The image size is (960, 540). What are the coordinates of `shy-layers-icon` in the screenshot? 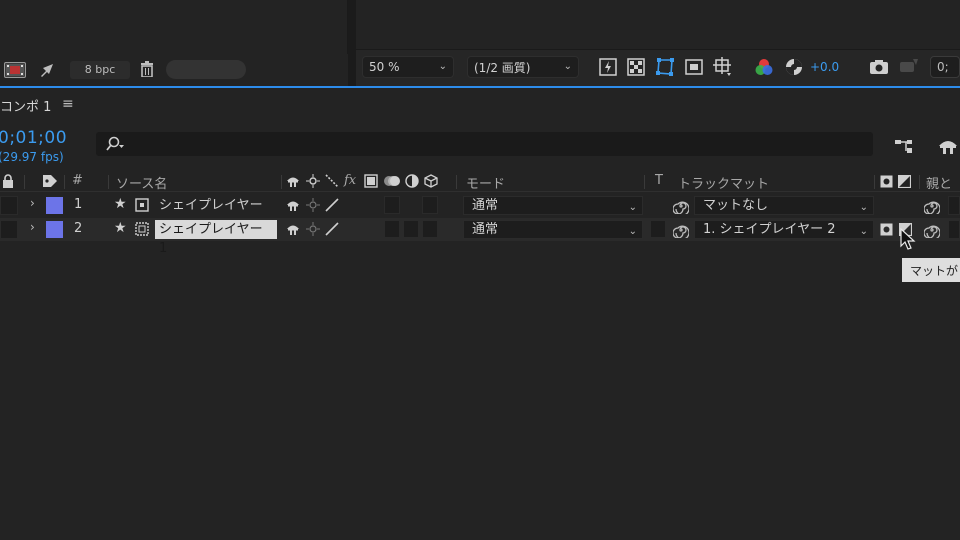 It's located at (948, 146).